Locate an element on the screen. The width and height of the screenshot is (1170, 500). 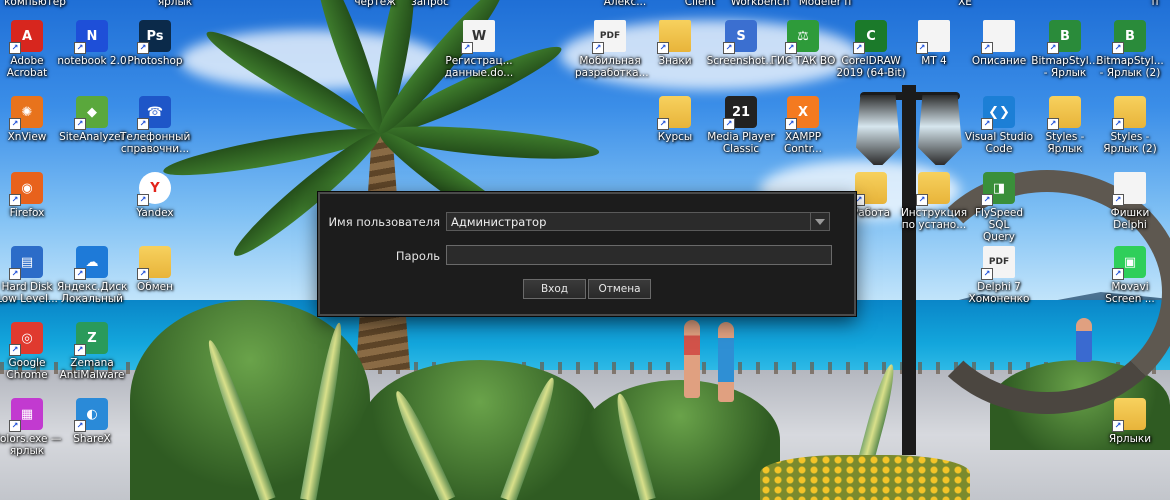
desktop-icon: ◐ ↗ ShareX is located at coordinates (92, 421).